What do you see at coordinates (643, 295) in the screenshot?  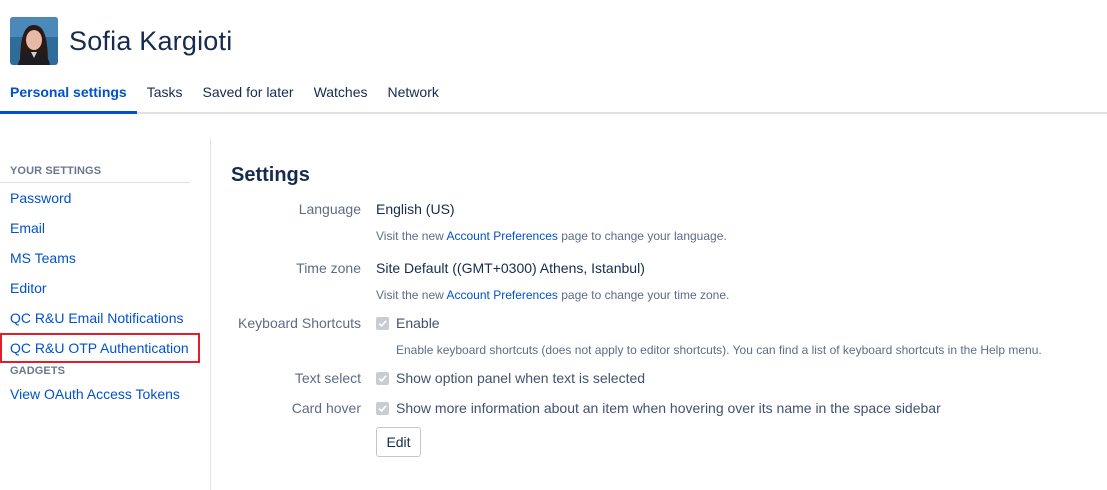 I see `timezone-hint-suffix: page to change your time zone.` at bounding box center [643, 295].